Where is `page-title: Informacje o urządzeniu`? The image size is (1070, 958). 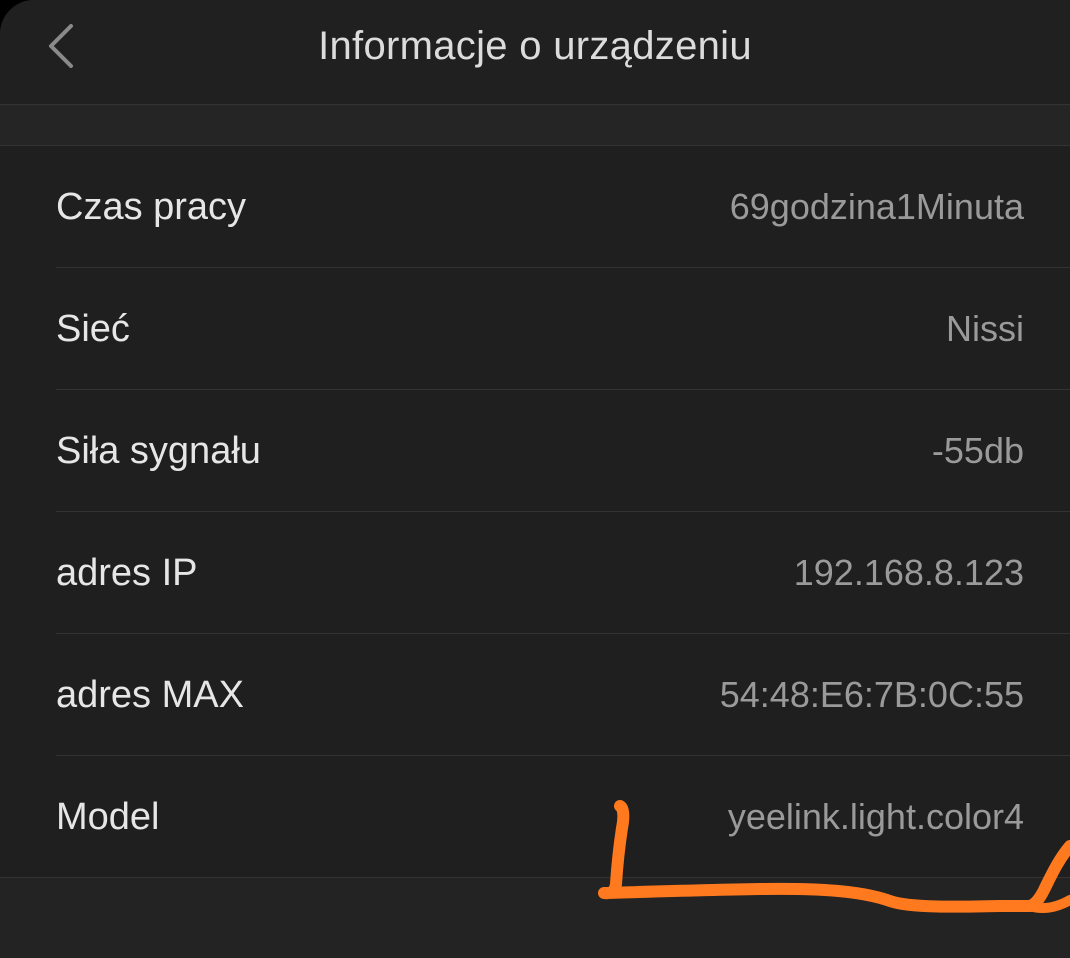
page-title: Informacje o urządzeniu is located at coordinates (535, 46).